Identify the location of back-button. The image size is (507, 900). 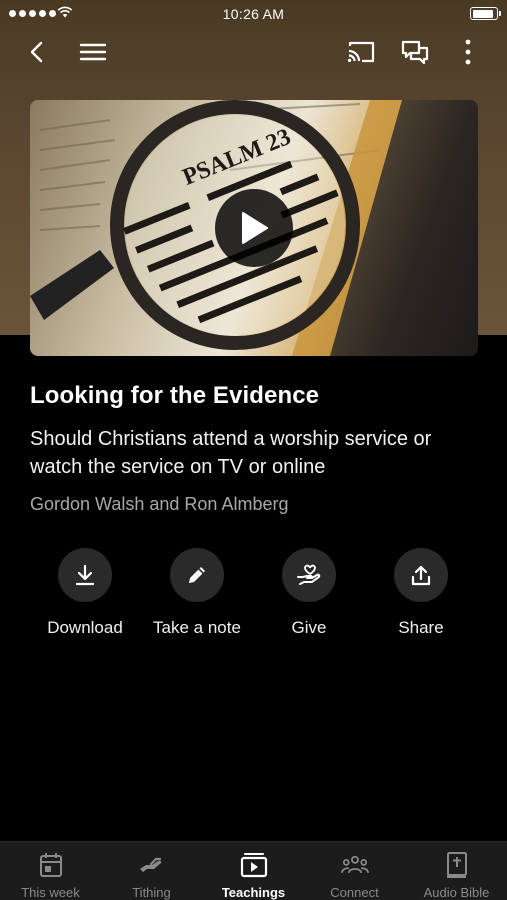
(38, 52).